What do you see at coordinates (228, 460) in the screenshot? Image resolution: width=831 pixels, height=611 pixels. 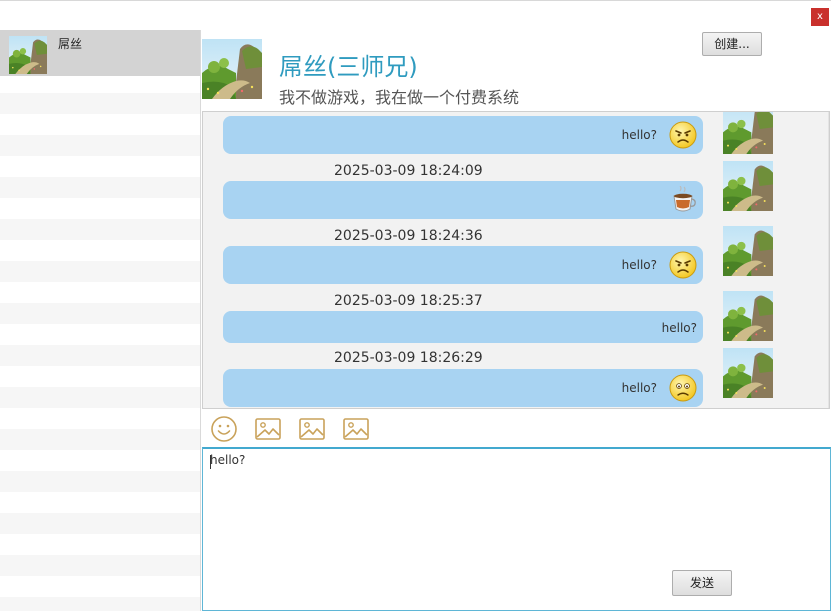 I see `message-input-text: hello?` at bounding box center [228, 460].